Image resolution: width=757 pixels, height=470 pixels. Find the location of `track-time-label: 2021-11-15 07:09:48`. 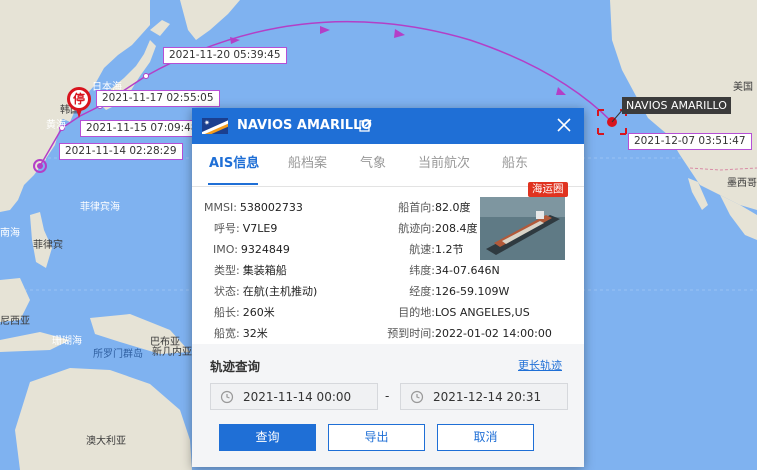

track-time-label: 2021-11-15 07:09:48 is located at coordinates (142, 128).